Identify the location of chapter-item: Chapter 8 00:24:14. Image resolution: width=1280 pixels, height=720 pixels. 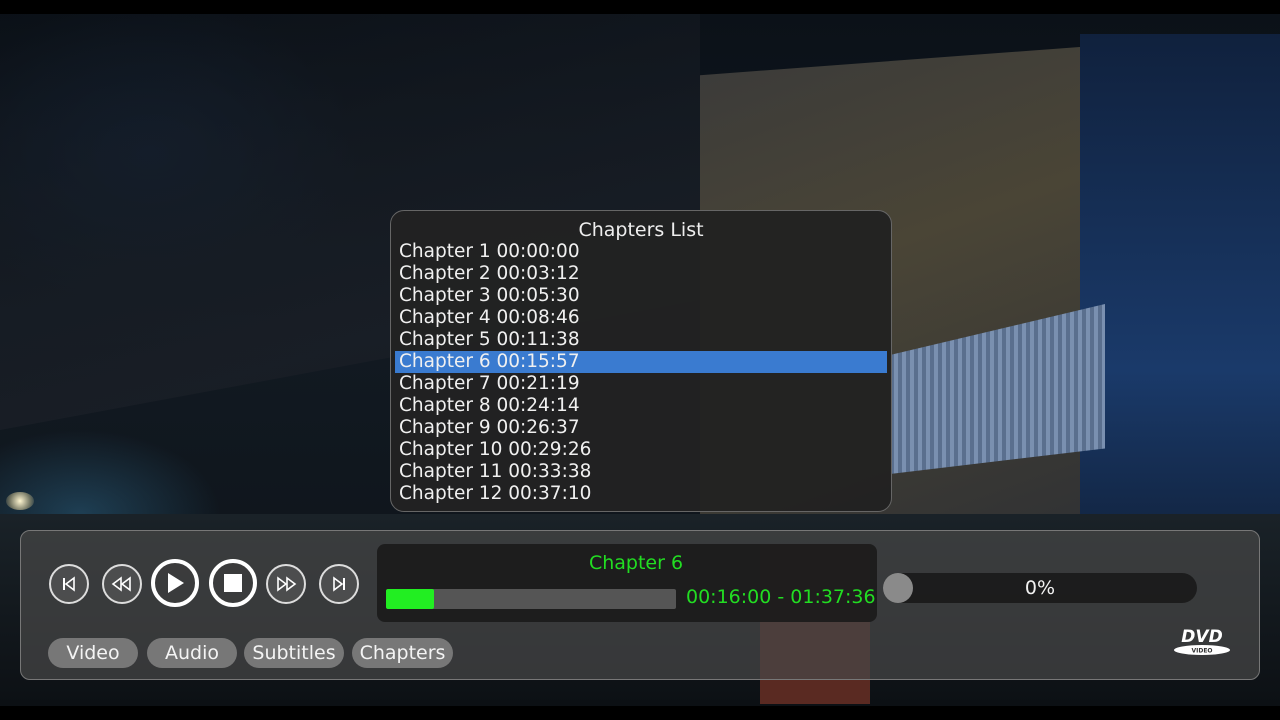
(641, 406).